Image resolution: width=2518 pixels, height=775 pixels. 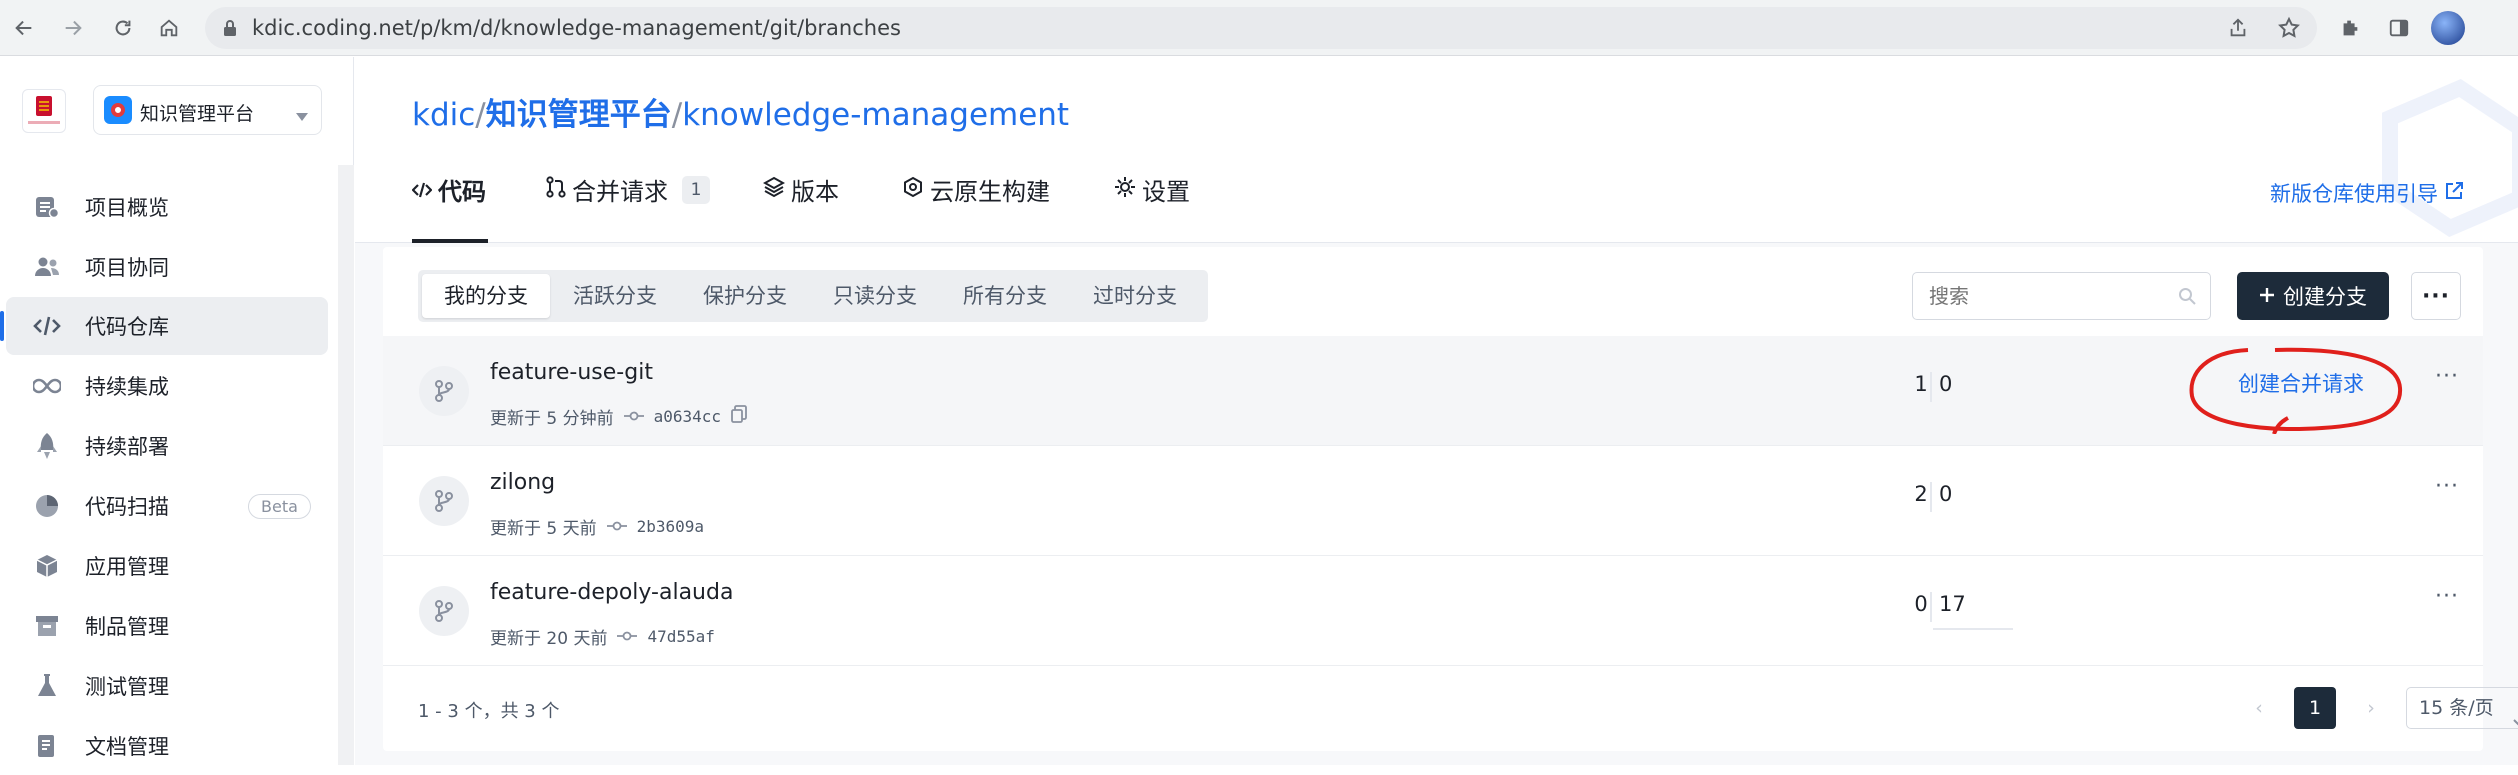 I want to click on pagination-footer: 1 - 3 个，共 3 个 ‹ 1 › 15 条/页, so click(x=1450, y=708).